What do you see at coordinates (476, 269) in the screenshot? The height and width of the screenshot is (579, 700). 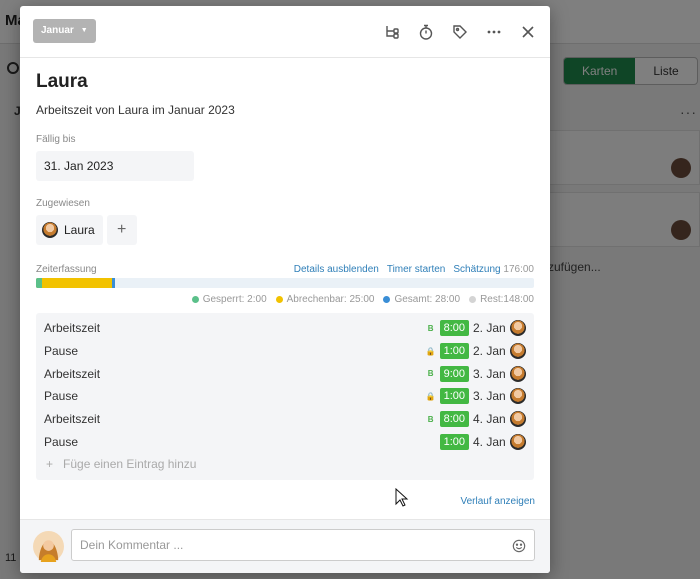 I see `estimate-link: Schätzung` at bounding box center [476, 269].